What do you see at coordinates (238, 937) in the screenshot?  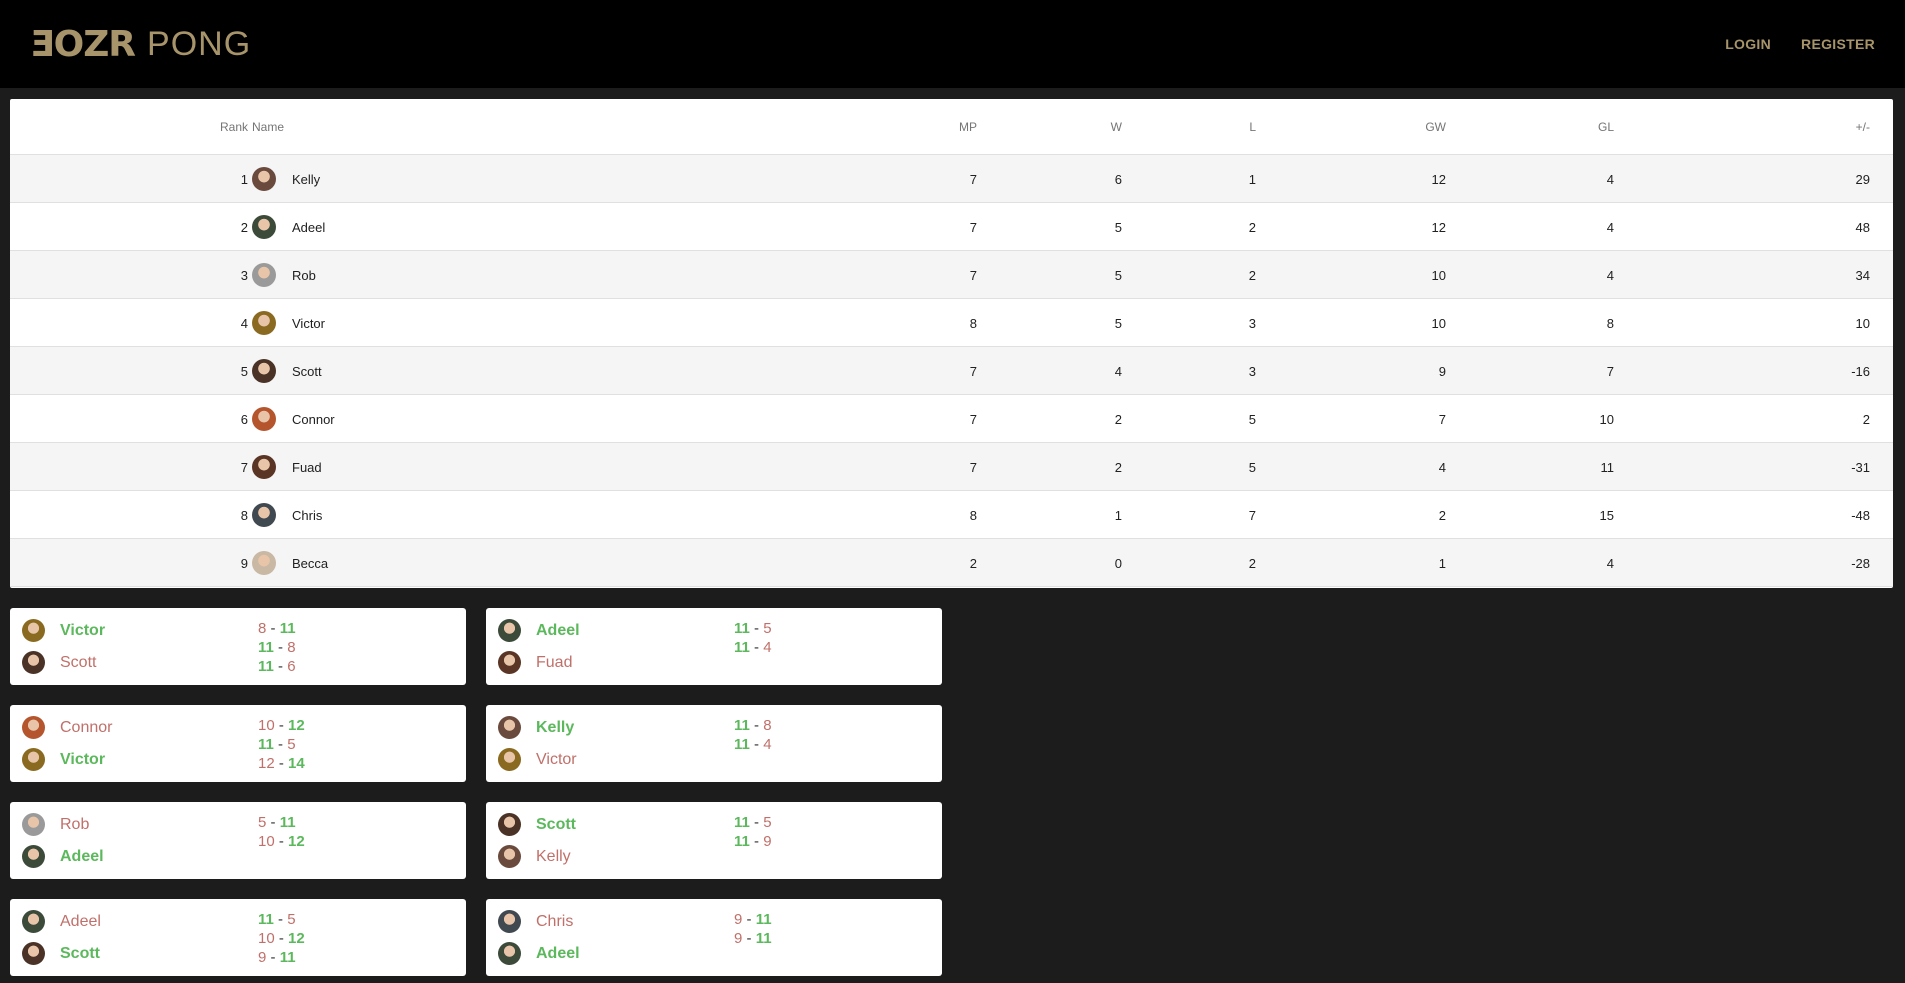 I see `match-card: Adeel Scott 11 - 5 10 - 12 9 - 11` at bounding box center [238, 937].